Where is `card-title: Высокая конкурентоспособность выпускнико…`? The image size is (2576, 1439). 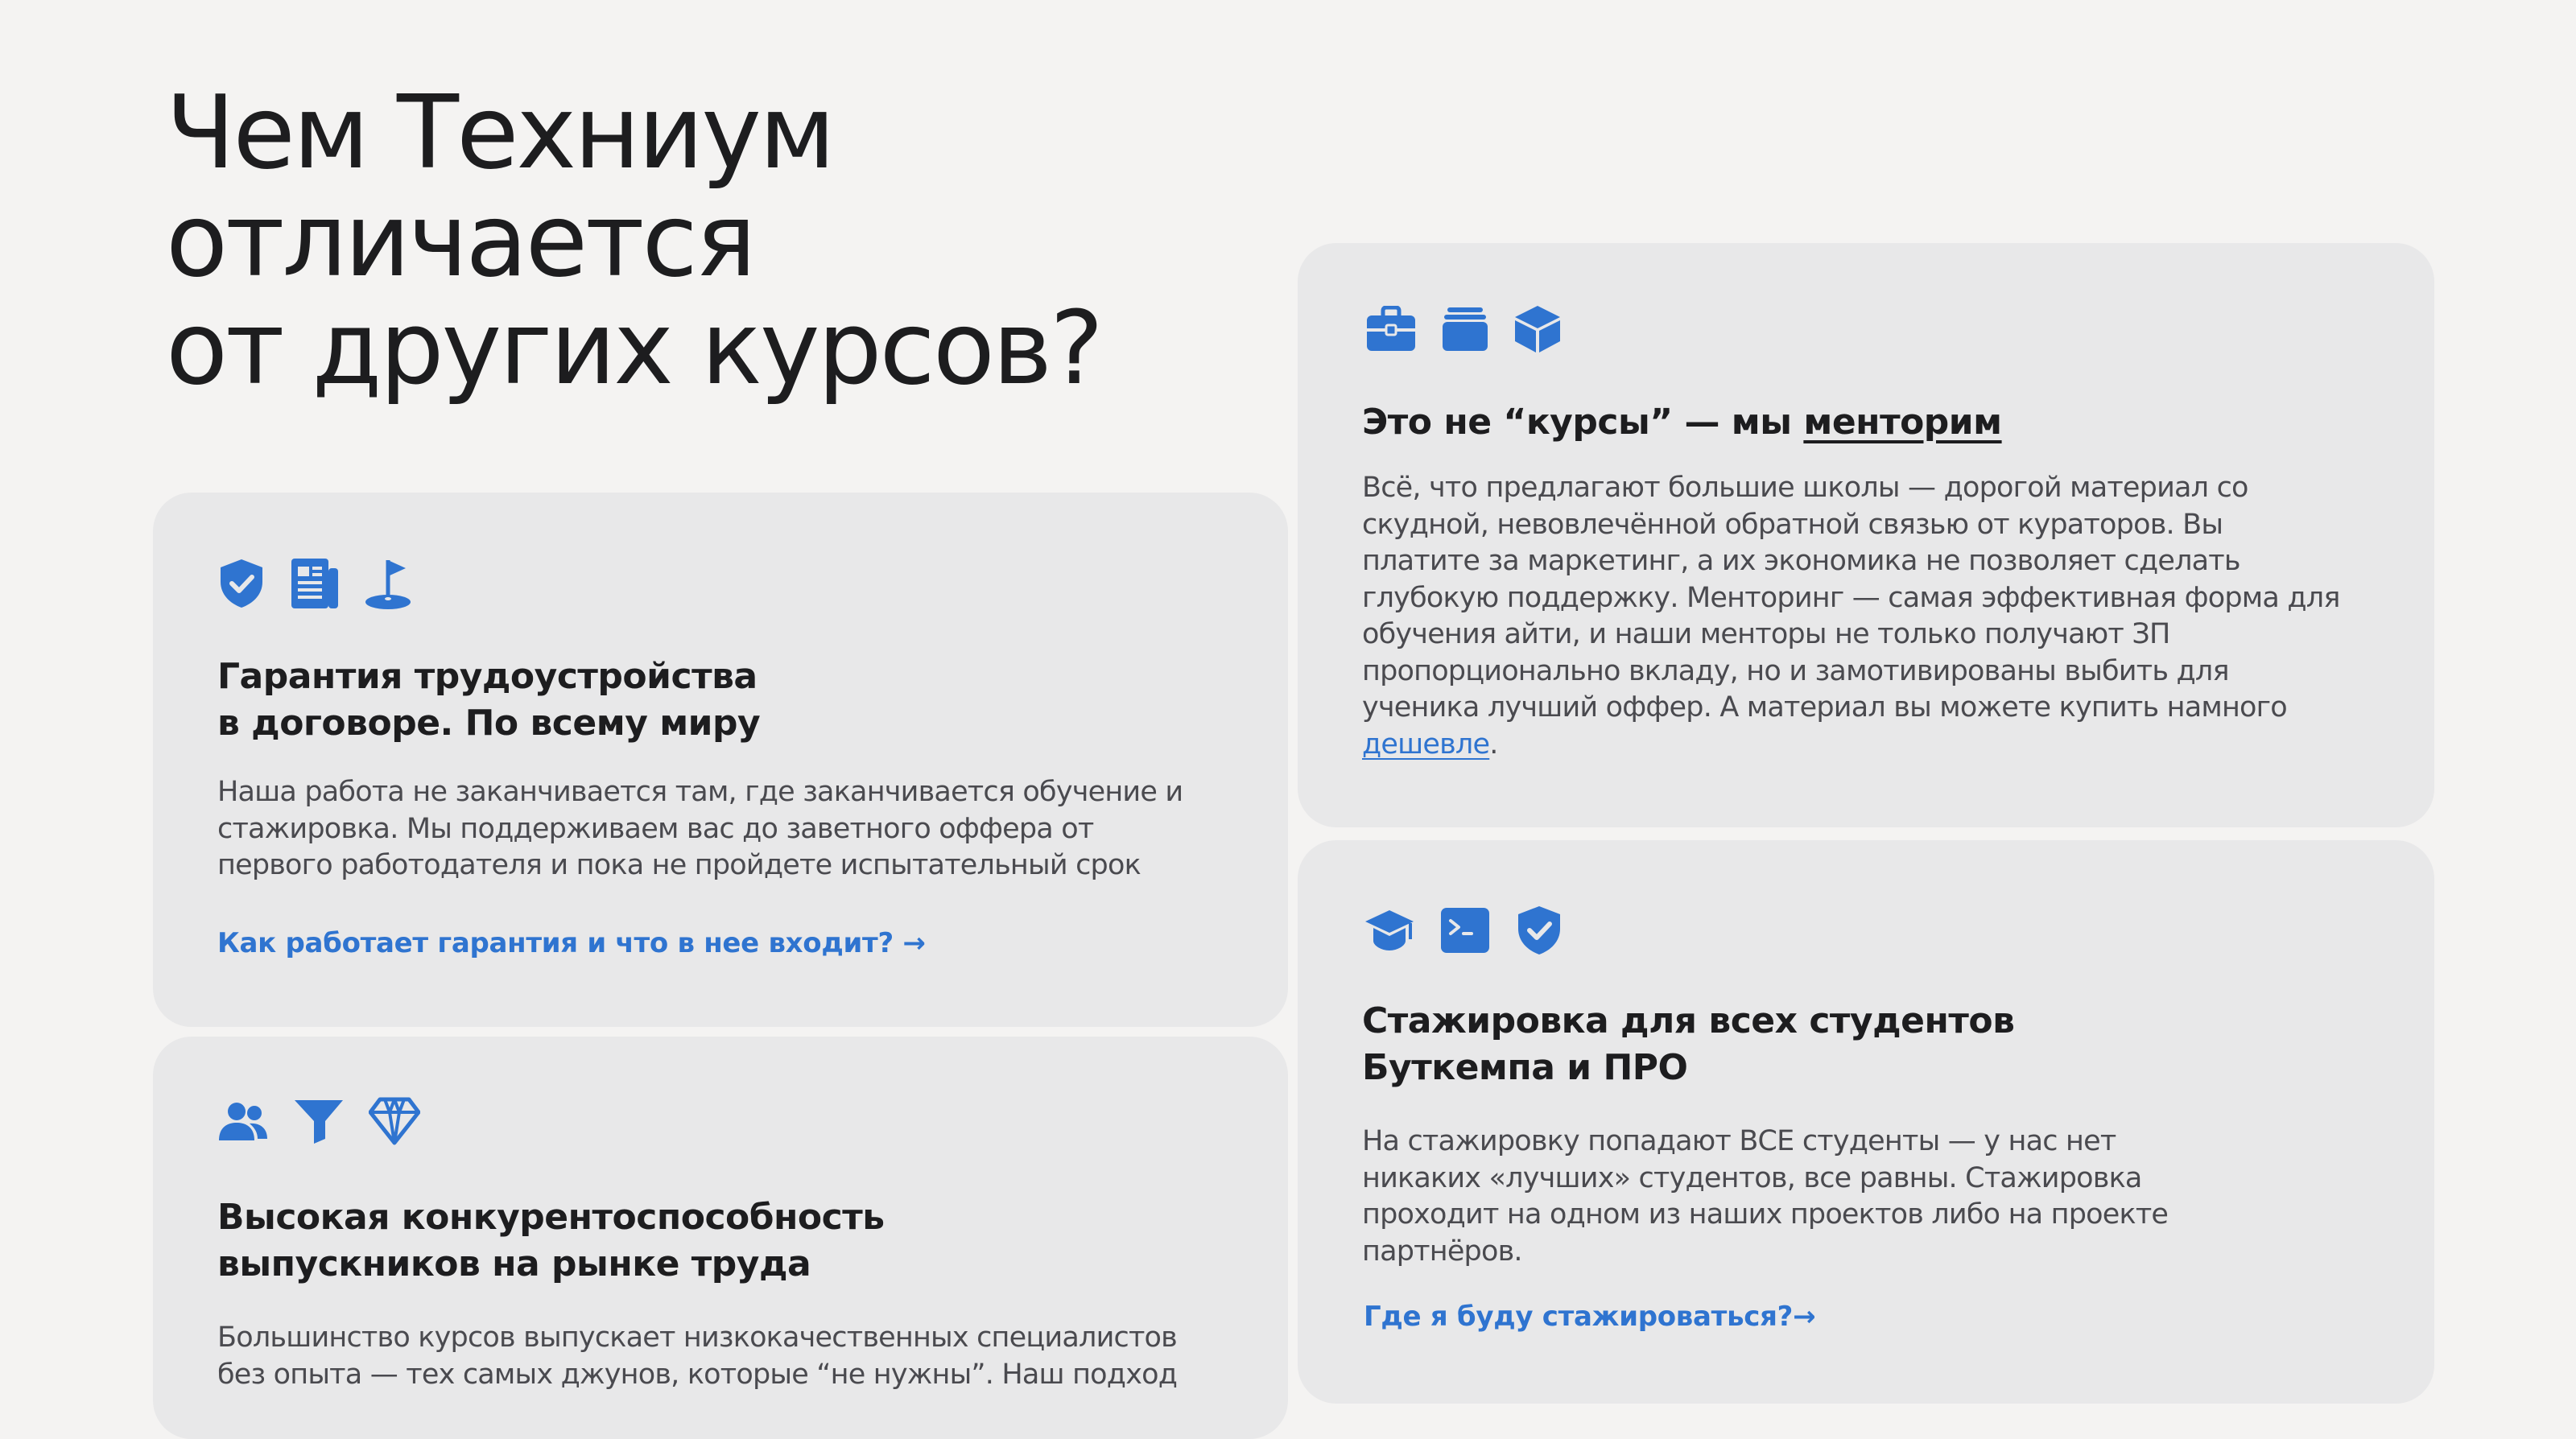 card-title: Высокая конкурентоспособность выпускнико… is located at coordinates (551, 1241).